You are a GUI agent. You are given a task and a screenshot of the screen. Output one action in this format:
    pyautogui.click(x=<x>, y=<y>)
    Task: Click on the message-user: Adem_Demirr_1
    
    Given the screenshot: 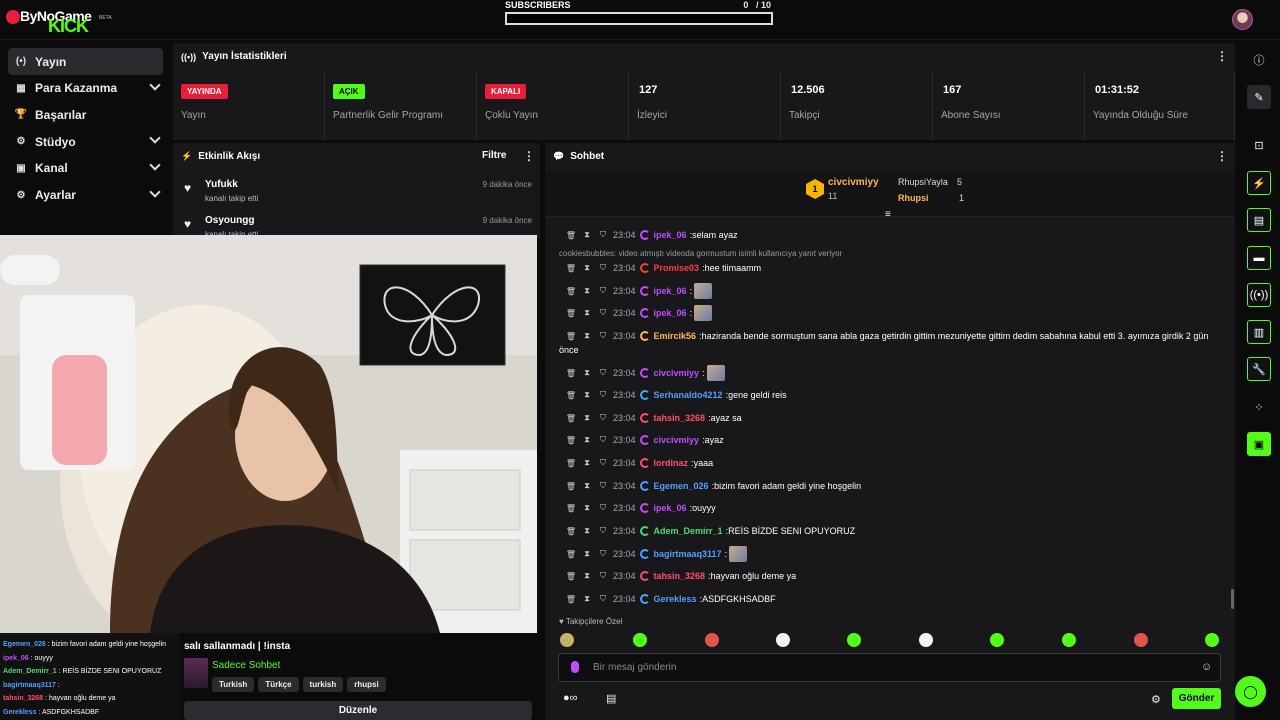 What is the action you would take?
    pyautogui.click(x=688, y=531)
    